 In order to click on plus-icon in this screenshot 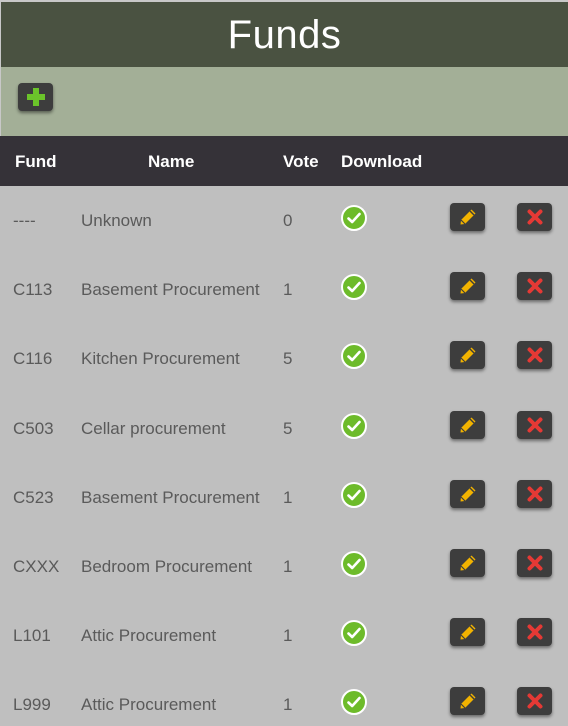, I will do `click(35, 97)`.